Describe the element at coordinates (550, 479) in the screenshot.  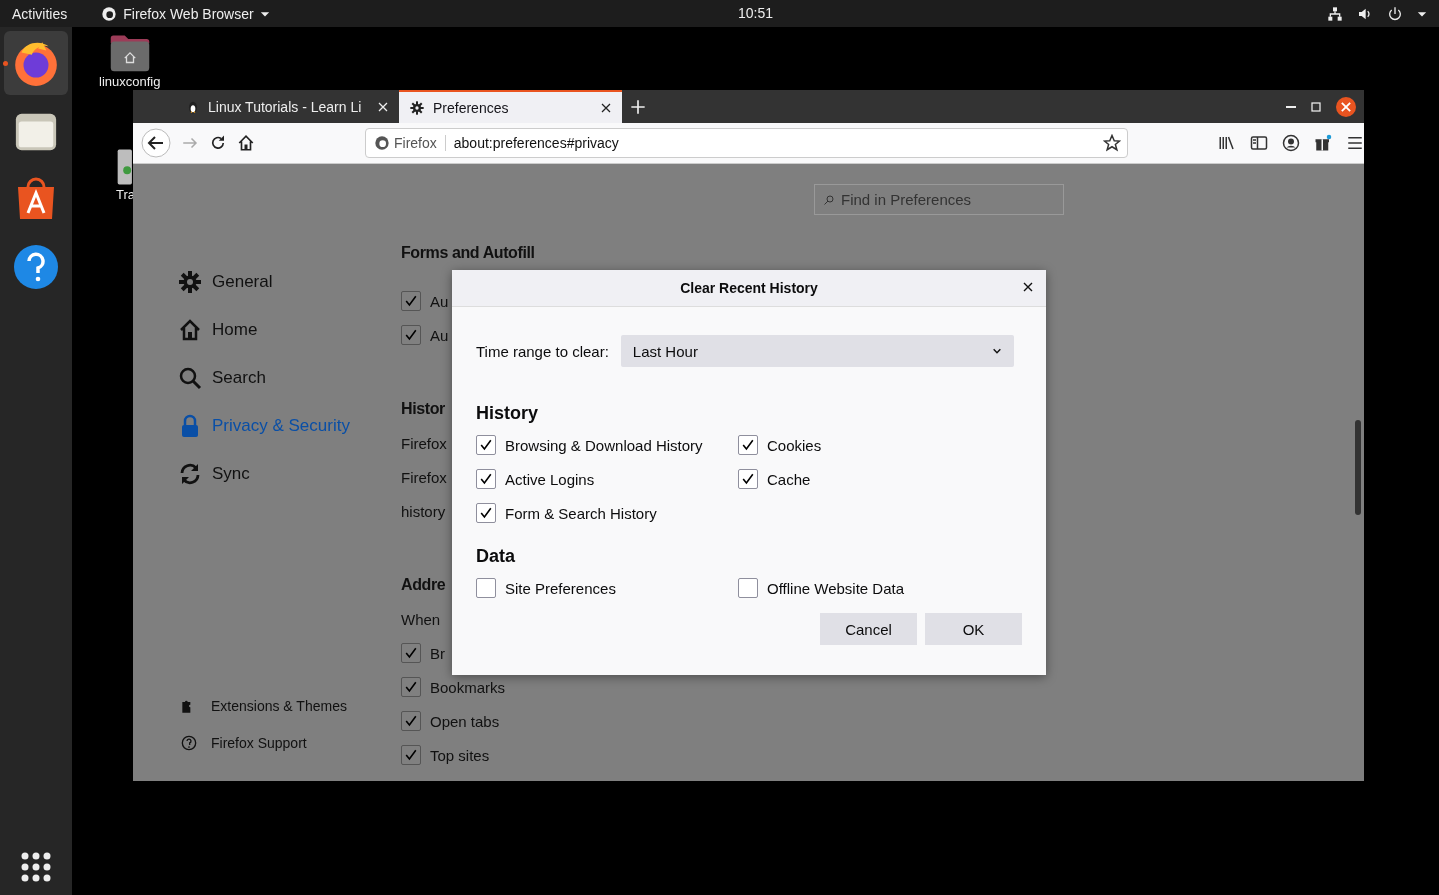
I see `checkbox-label: Active Logins` at that location.